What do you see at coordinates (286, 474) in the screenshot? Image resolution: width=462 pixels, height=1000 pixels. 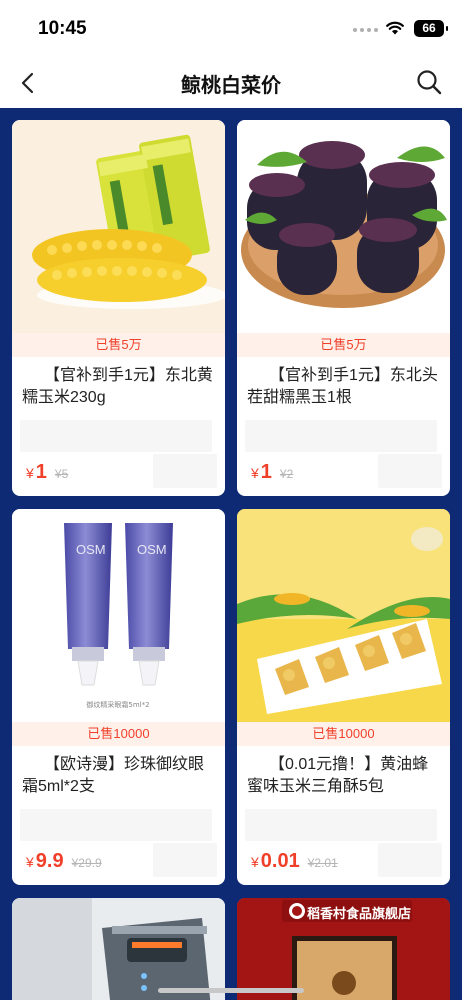 I see `original-price: ¥2` at bounding box center [286, 474].